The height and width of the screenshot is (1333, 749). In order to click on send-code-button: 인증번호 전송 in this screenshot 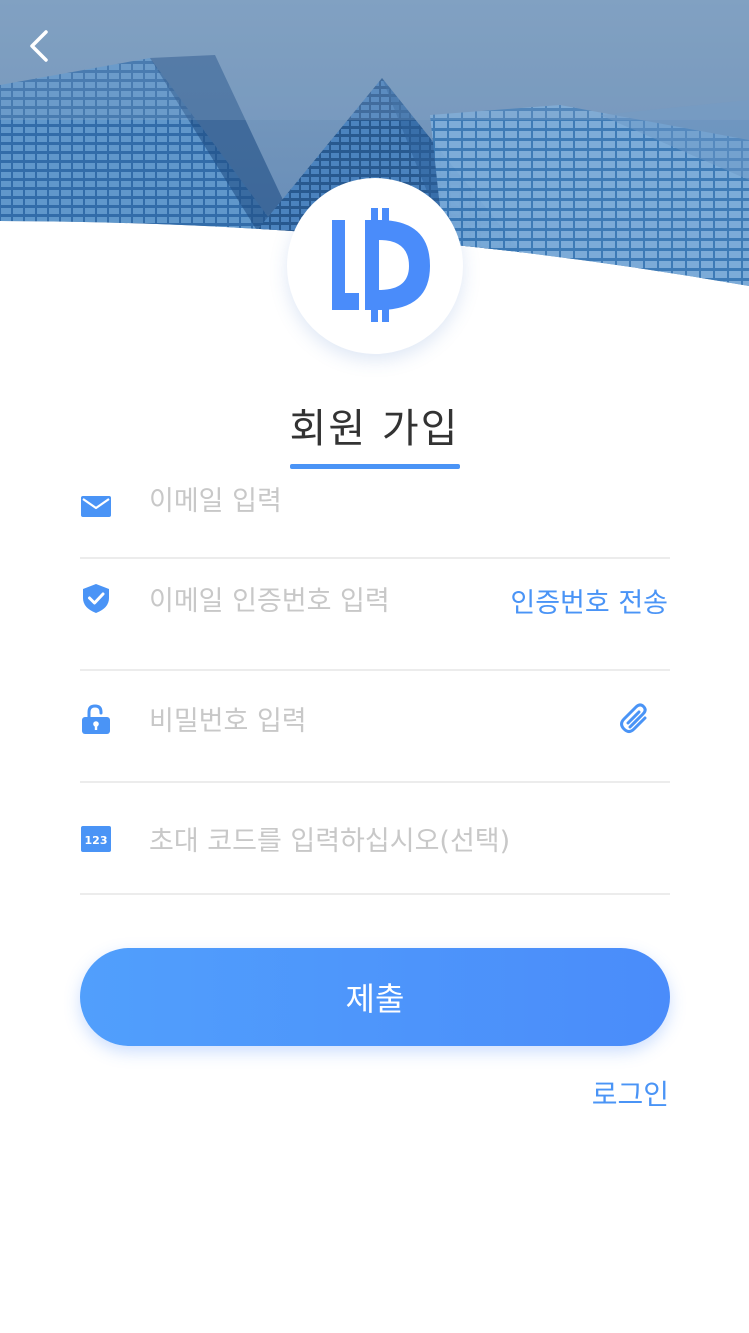, I will do `click(589, 600)`.